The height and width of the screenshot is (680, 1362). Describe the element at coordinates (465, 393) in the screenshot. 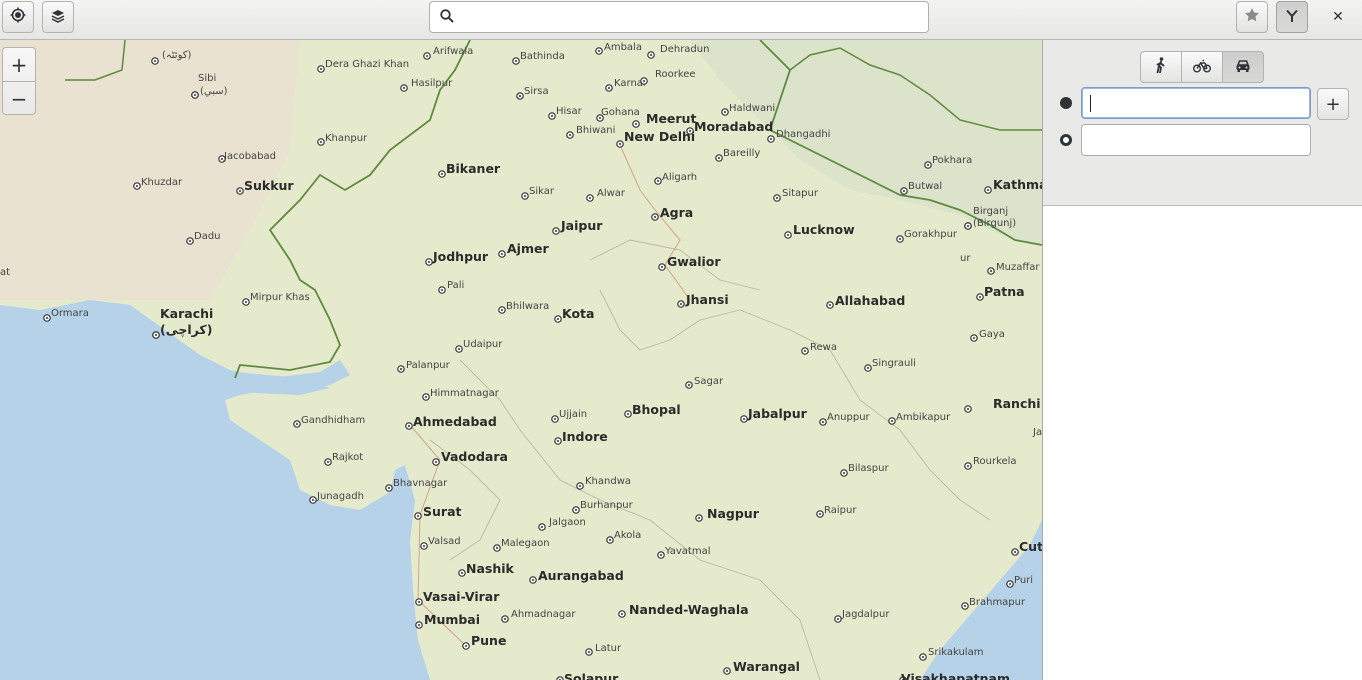

I see `city-label: Himmatnagar` at that location.